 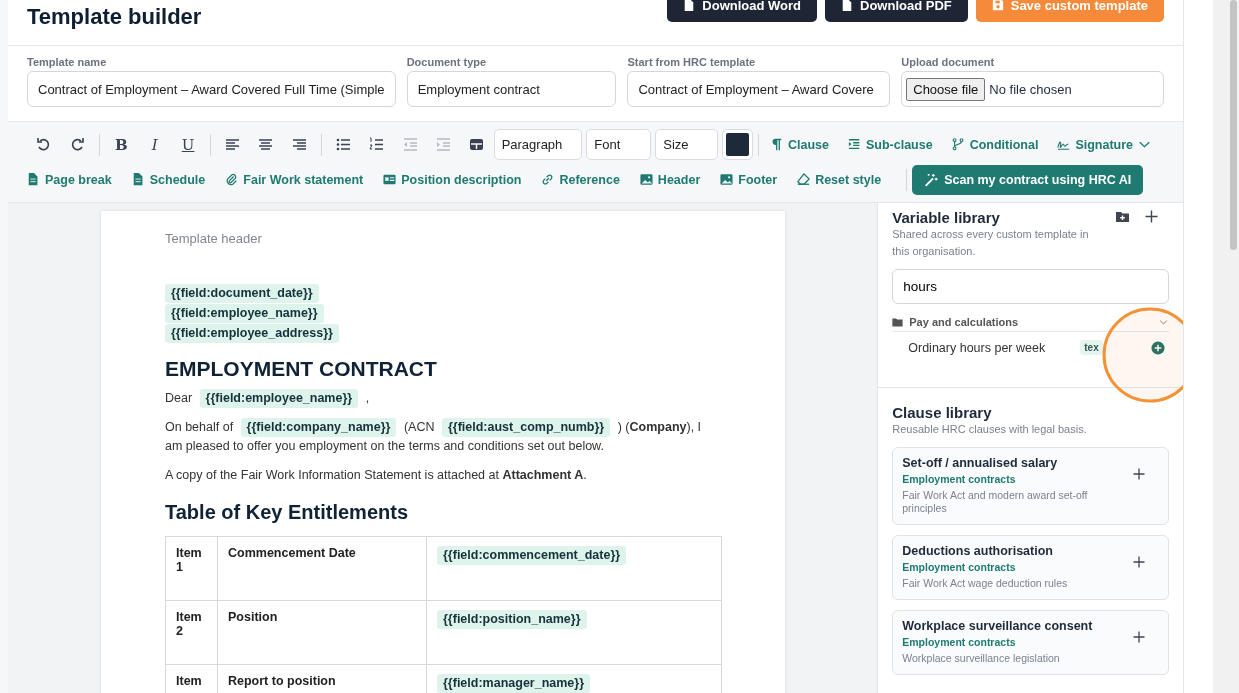 What do you see at coordinates (759, 89) in the screenshot?
I see `text-field: Contract of Employment – Award Covere` at bounding box center [759, 89].